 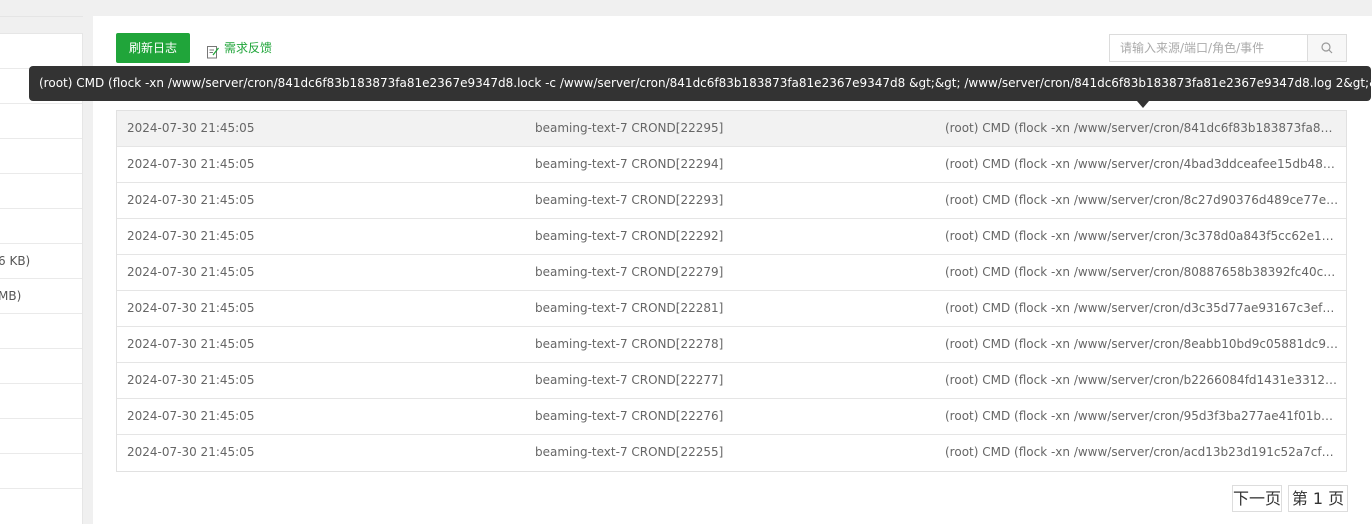 I want to click on log-source-cell: beaming-text-7 CROND[22276], so click(x=629, y=416).